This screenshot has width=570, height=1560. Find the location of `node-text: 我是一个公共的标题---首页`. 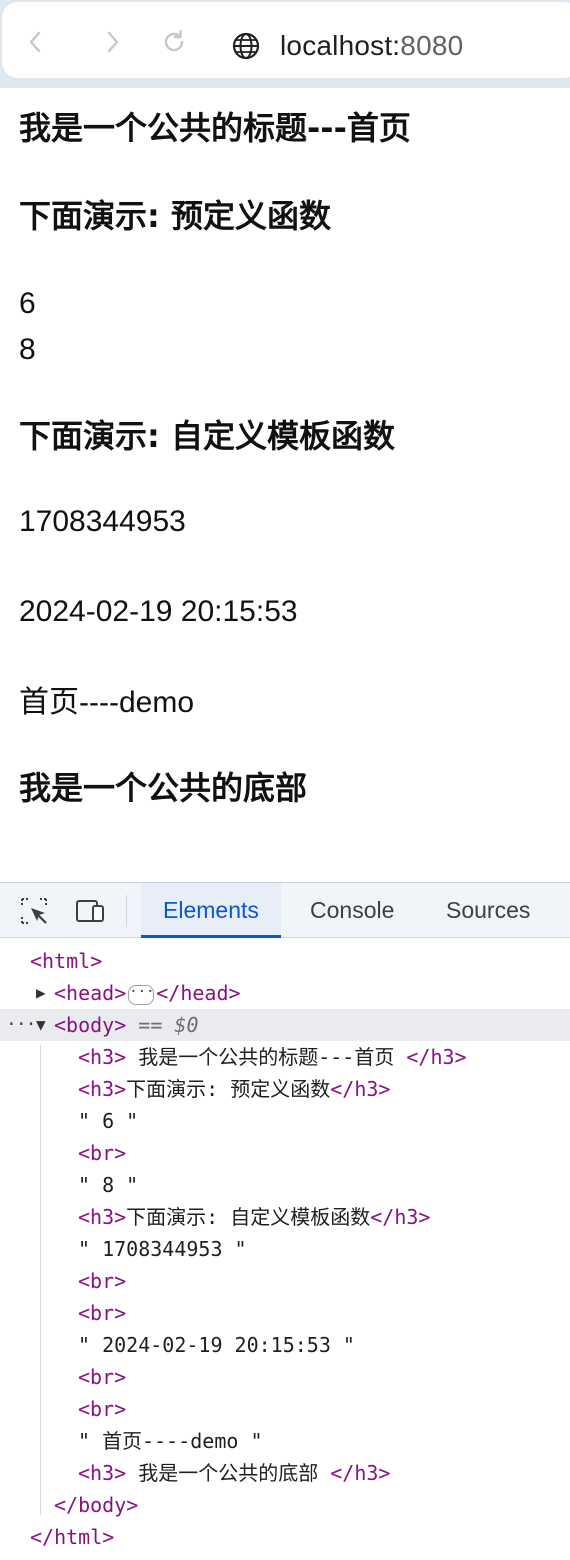

node-text: 我是一个公共的标题---首页 is located at coordinates (266, 1057).